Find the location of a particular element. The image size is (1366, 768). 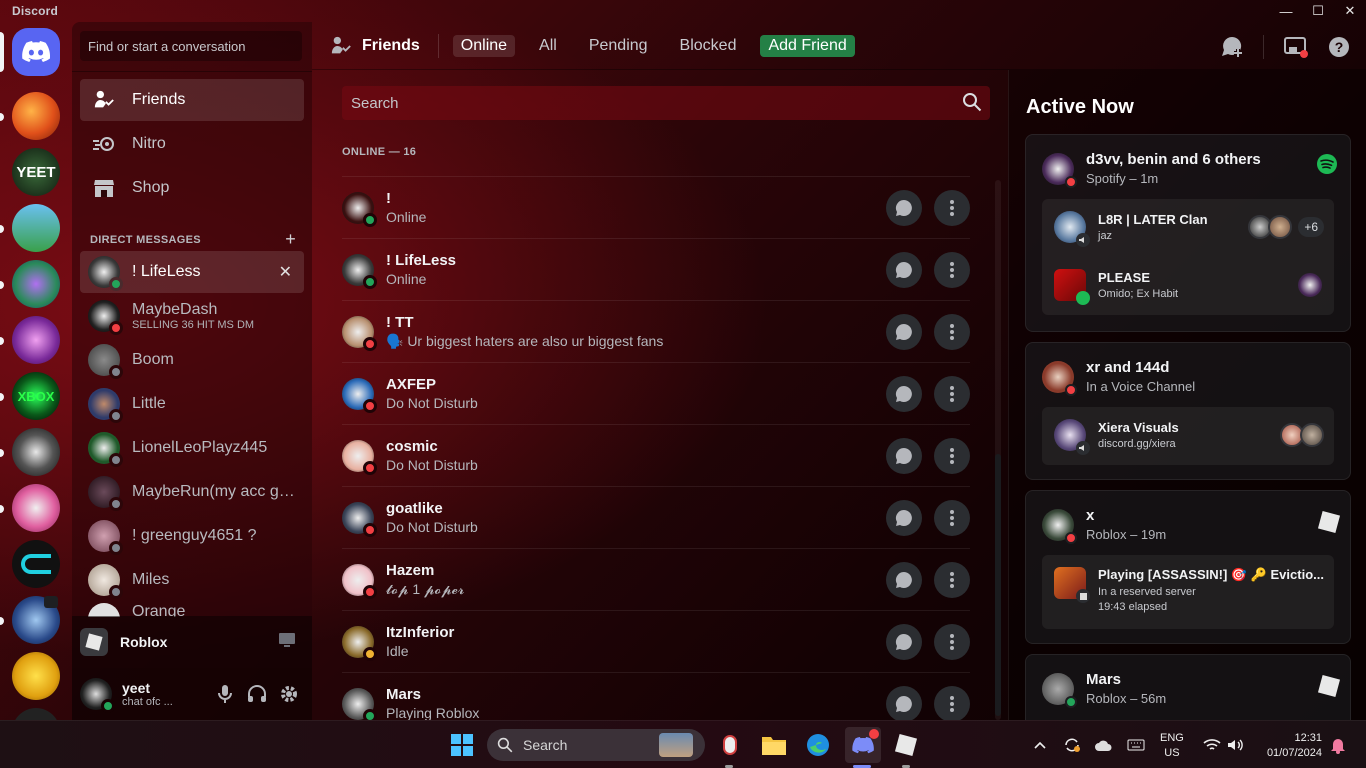

tab-all: All is located at coordinates (548, 46).